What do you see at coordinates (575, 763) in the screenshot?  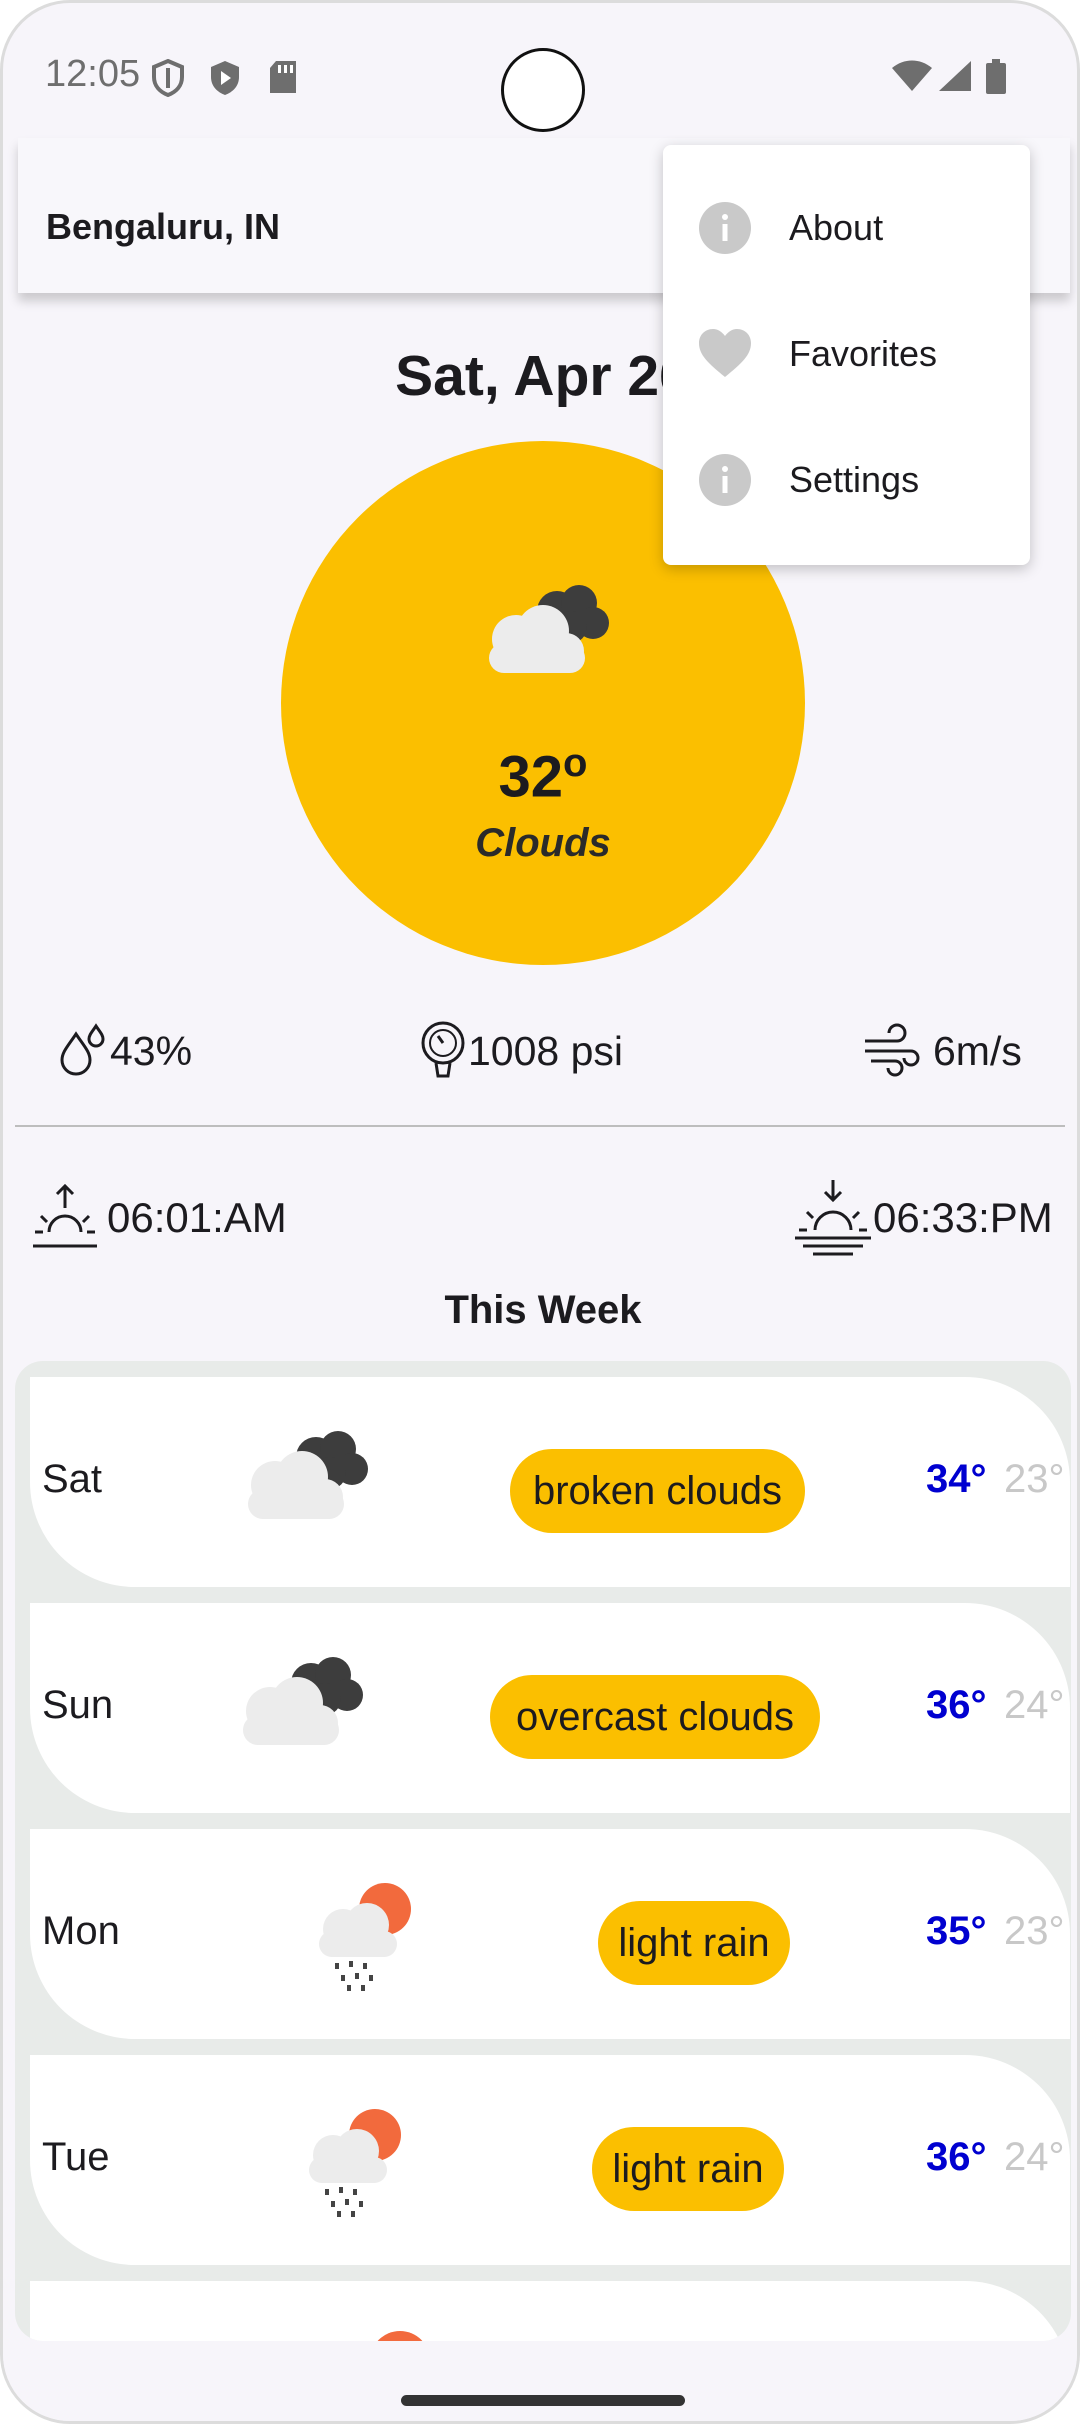 I see `temperature-unit: o` at bounding box center [575, 763].